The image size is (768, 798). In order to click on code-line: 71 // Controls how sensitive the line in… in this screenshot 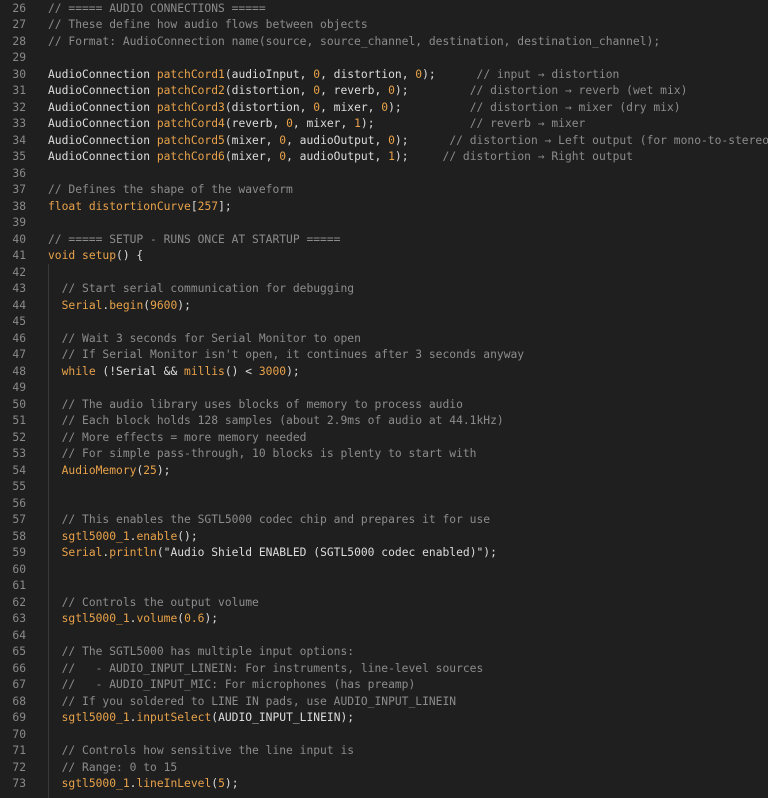, I will do `click(384, 751)`.